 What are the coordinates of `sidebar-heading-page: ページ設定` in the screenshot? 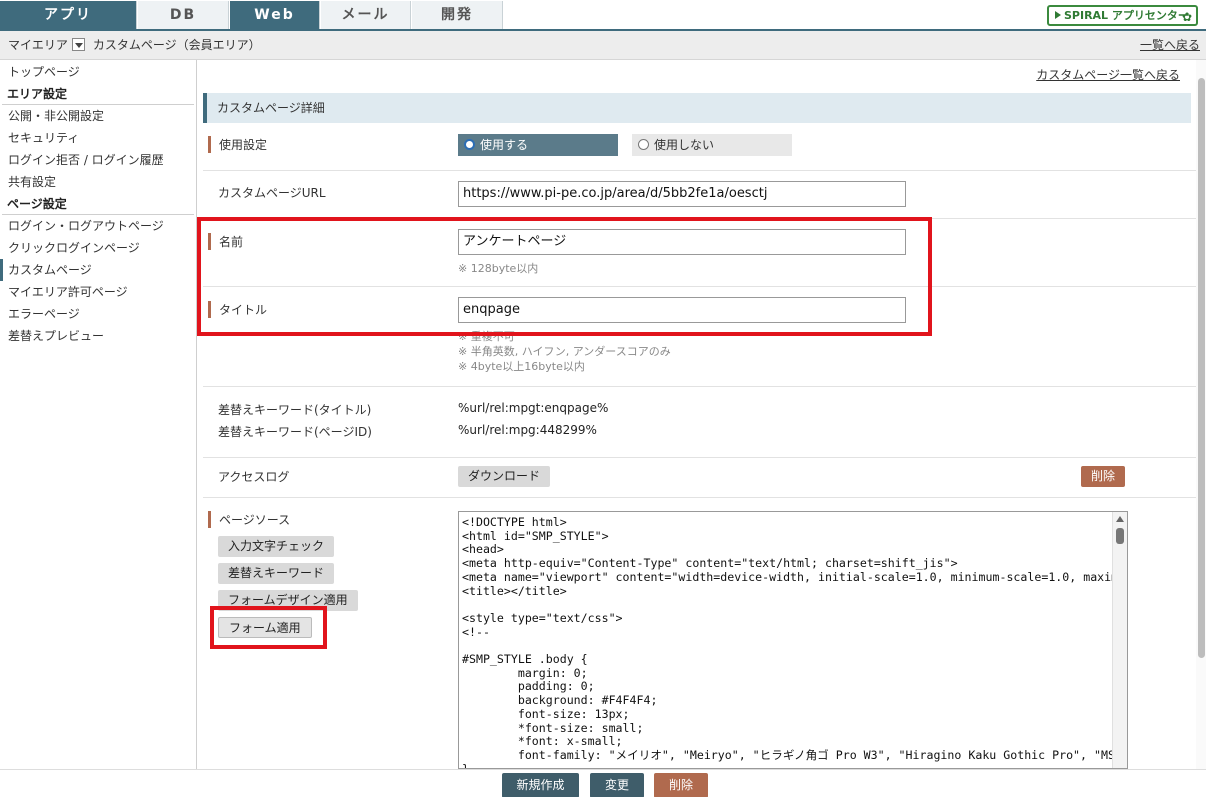 It's located at (98, 204).